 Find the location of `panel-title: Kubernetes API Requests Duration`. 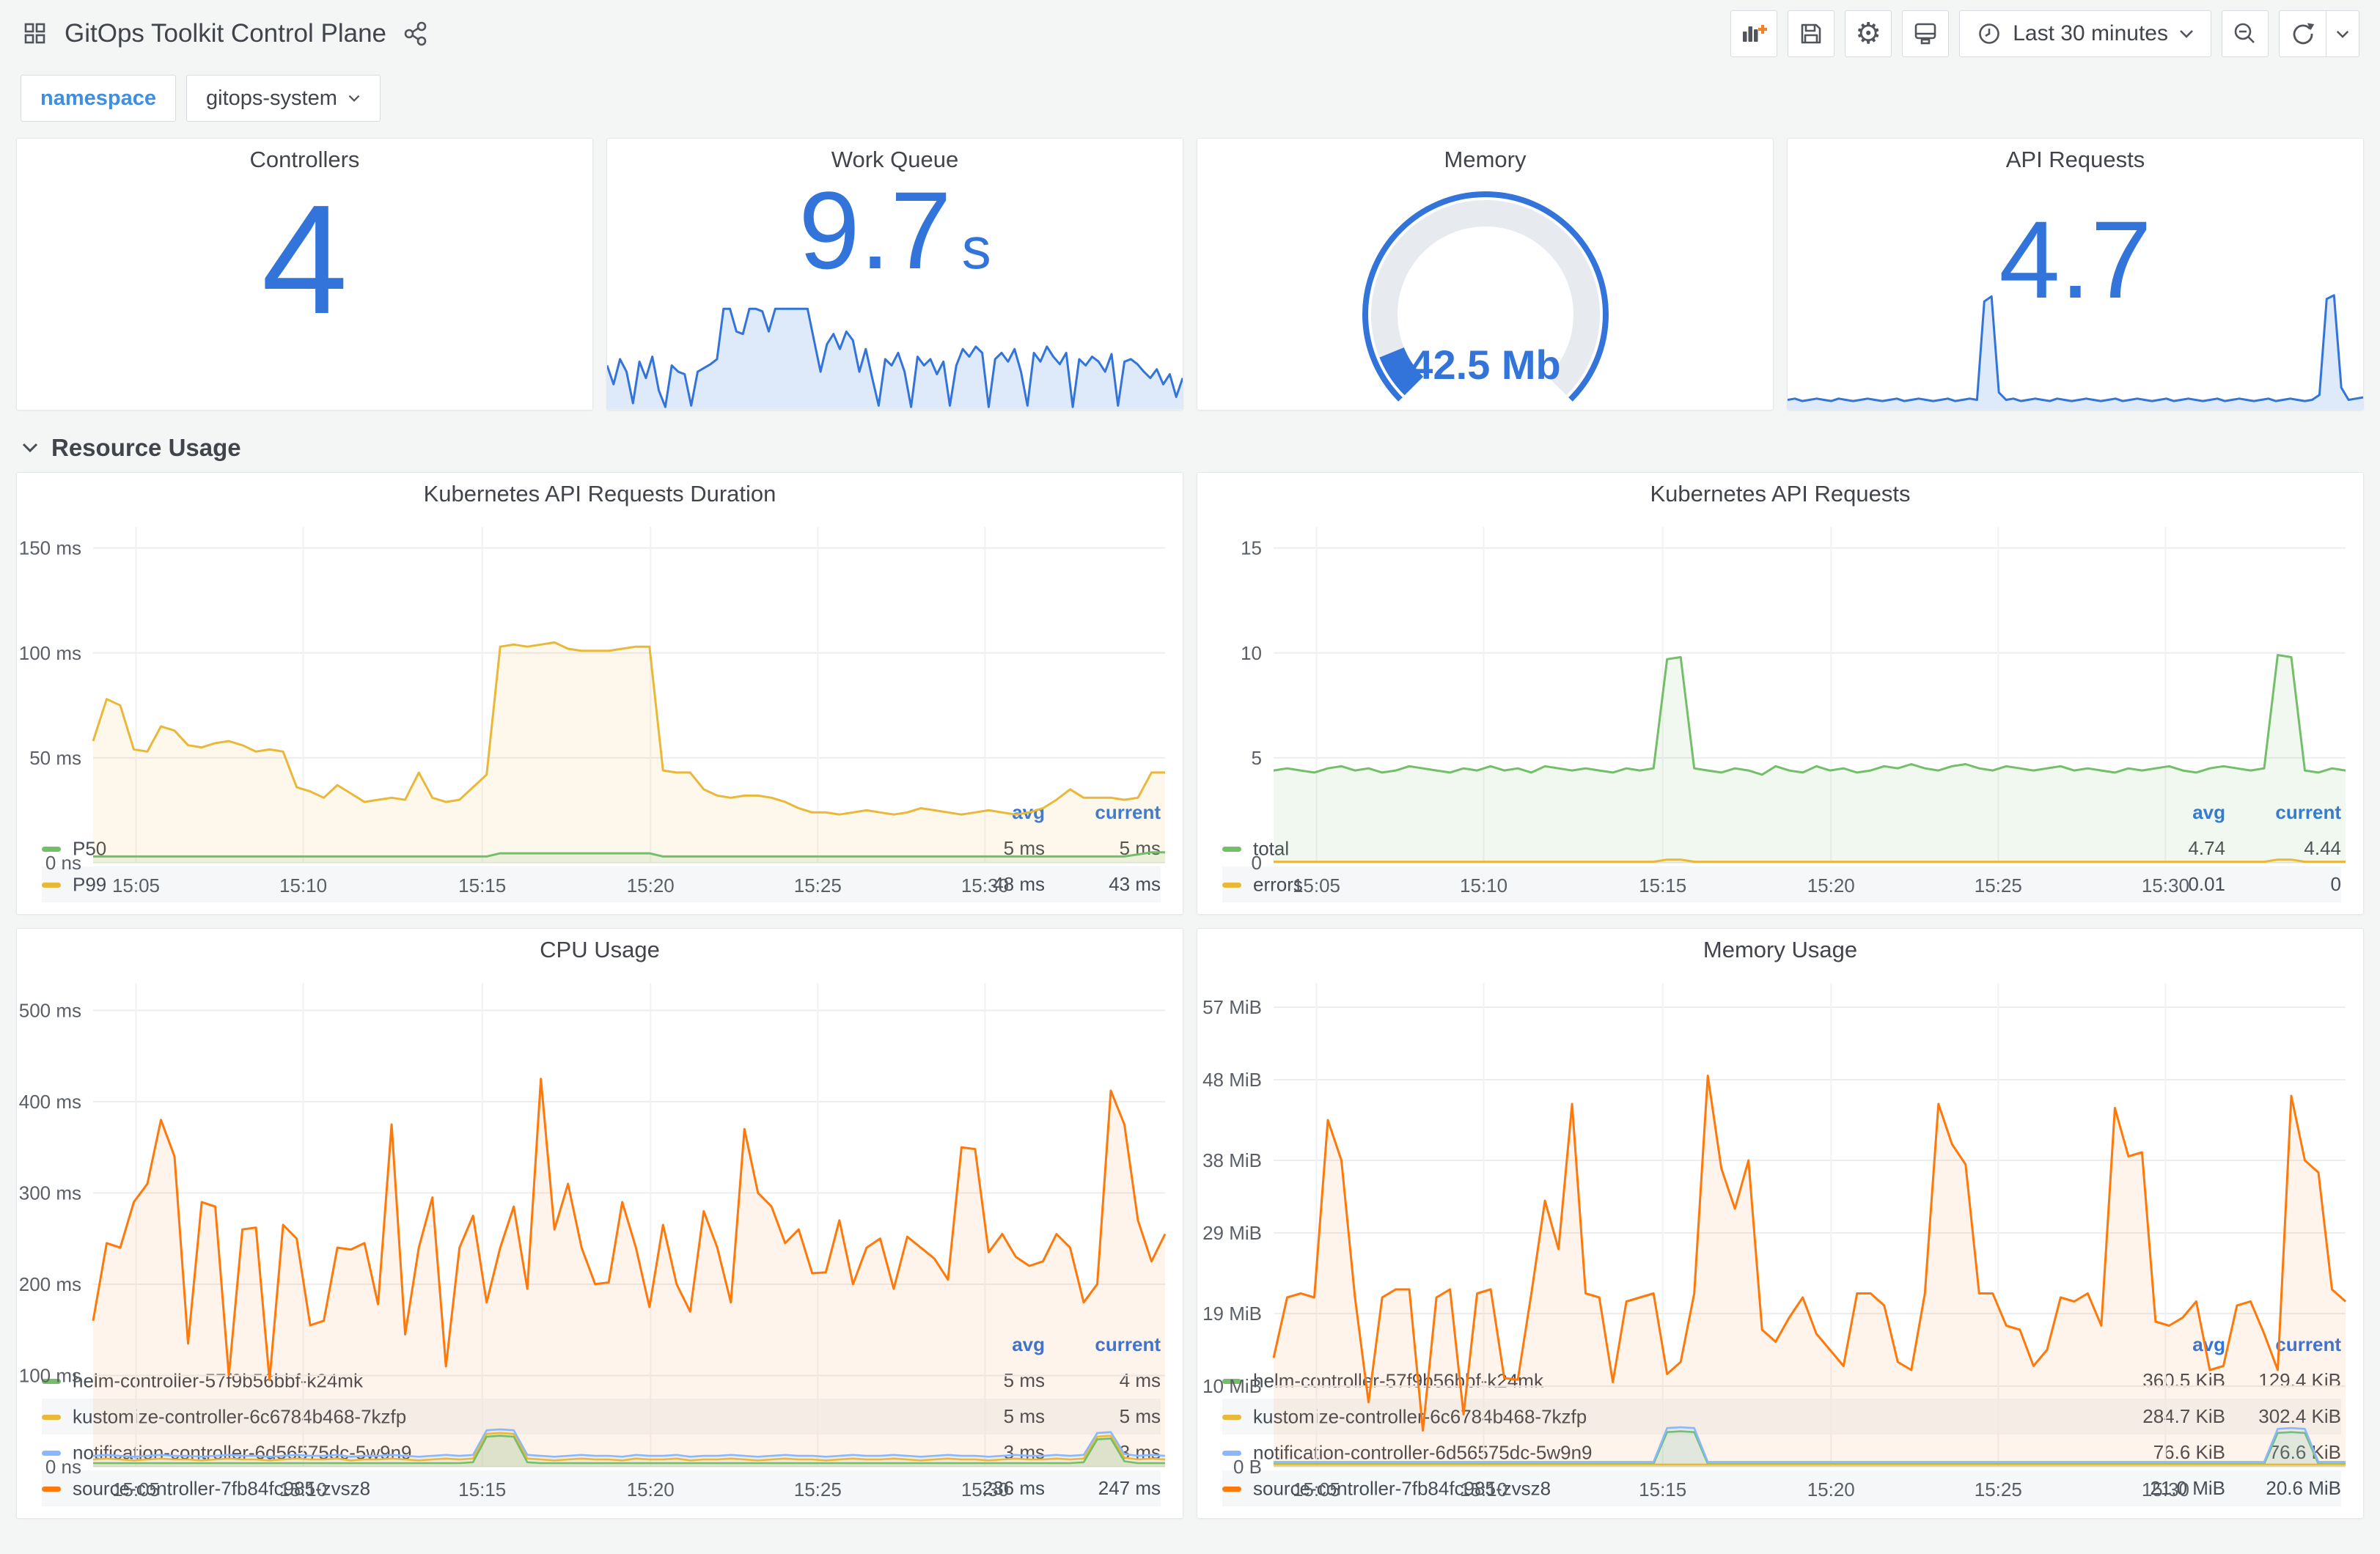

panel-title: Kubernetes API Requests Duration is located at coordinates (600, 494).